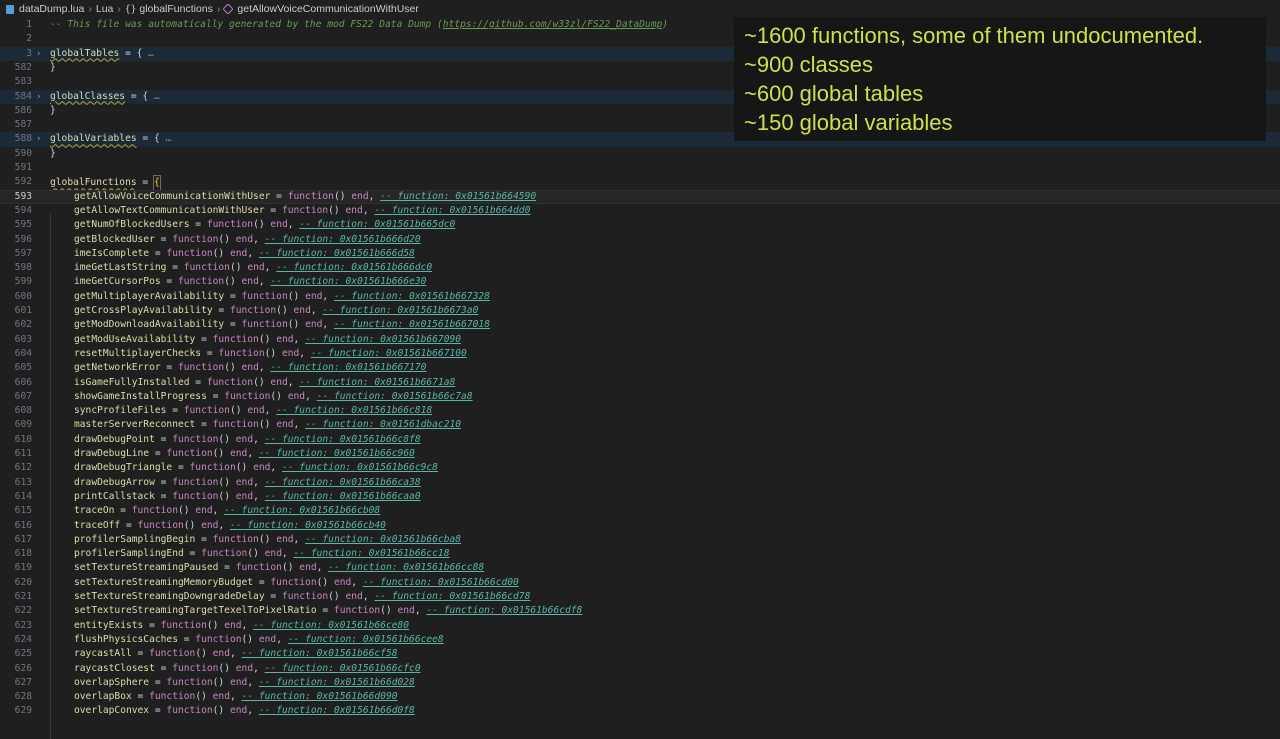  What do you see at coordinates (383, 339) in the screenshot?
I see `inlay-hint: -- function: 0x01561b667090` at bounding box center [383, 339].